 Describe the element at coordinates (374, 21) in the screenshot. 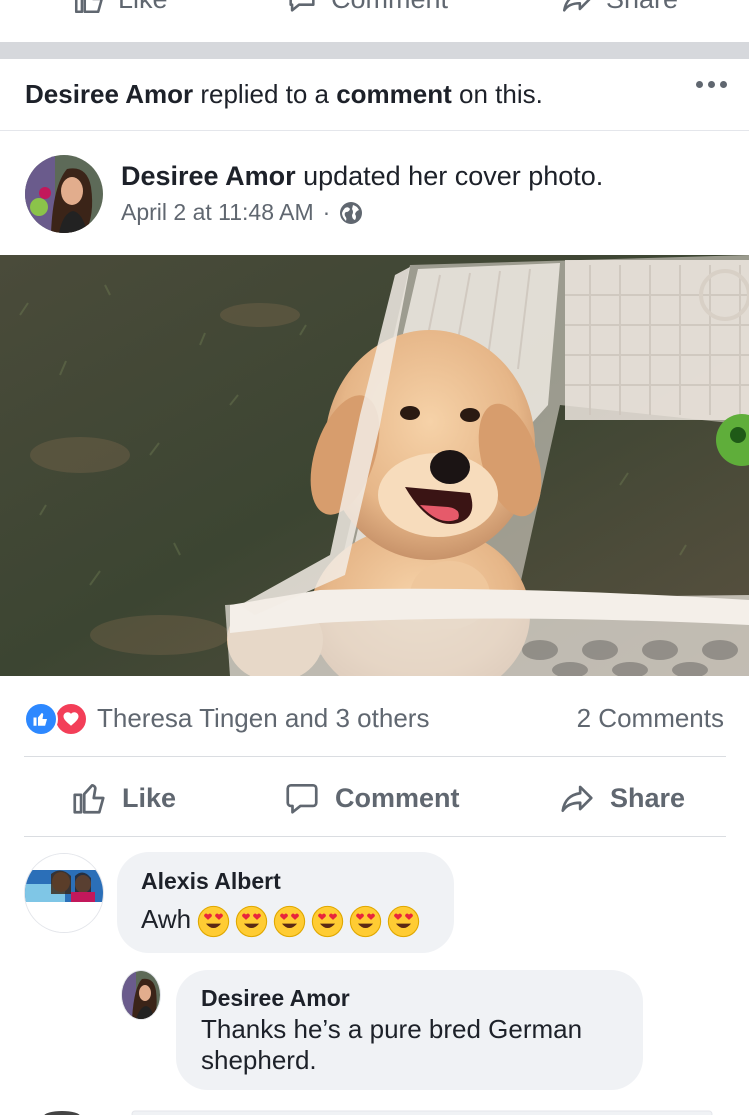

I see `previous-post-action-bar: Like Comment Share` at that location.